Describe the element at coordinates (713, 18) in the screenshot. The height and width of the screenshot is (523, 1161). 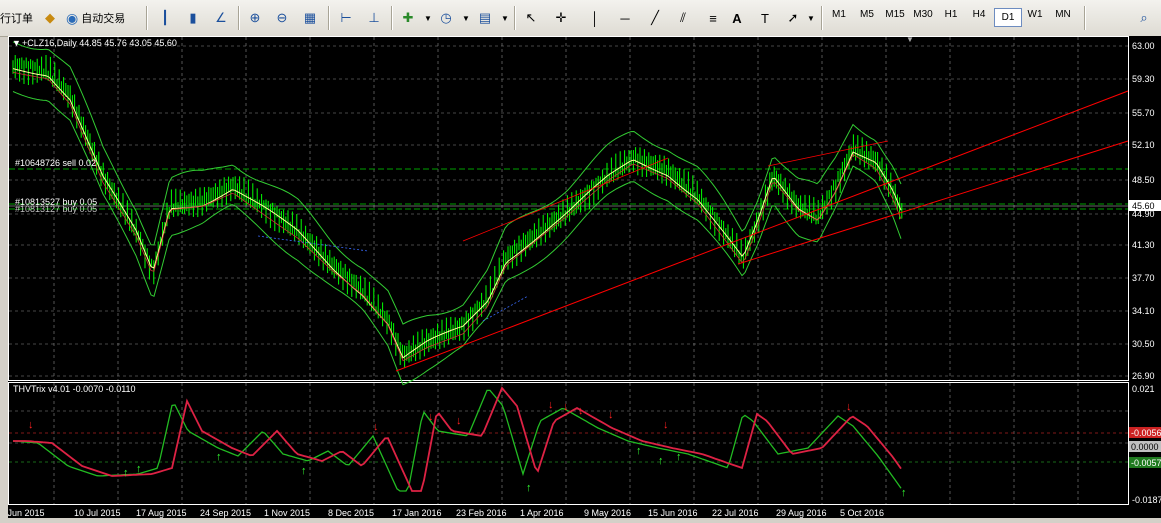
I see `fibonacci-icon: ≡` at that location.